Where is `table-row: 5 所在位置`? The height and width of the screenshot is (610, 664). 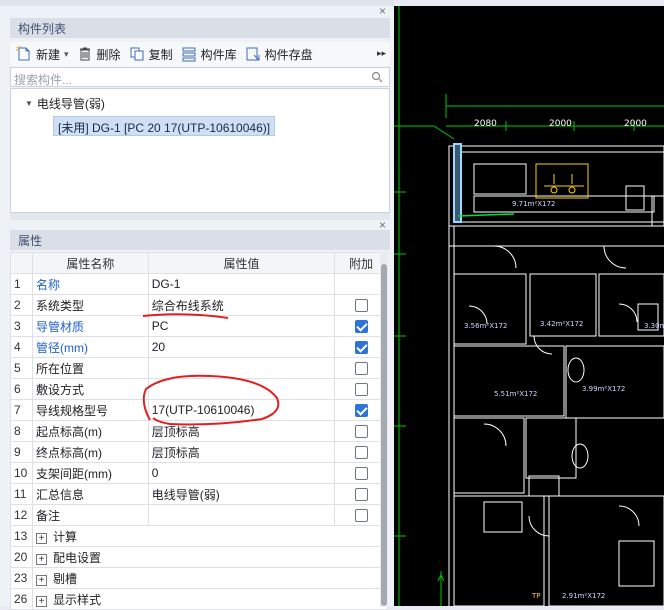
table-row: 5 所在位置 is located at coordinates (199, 368).